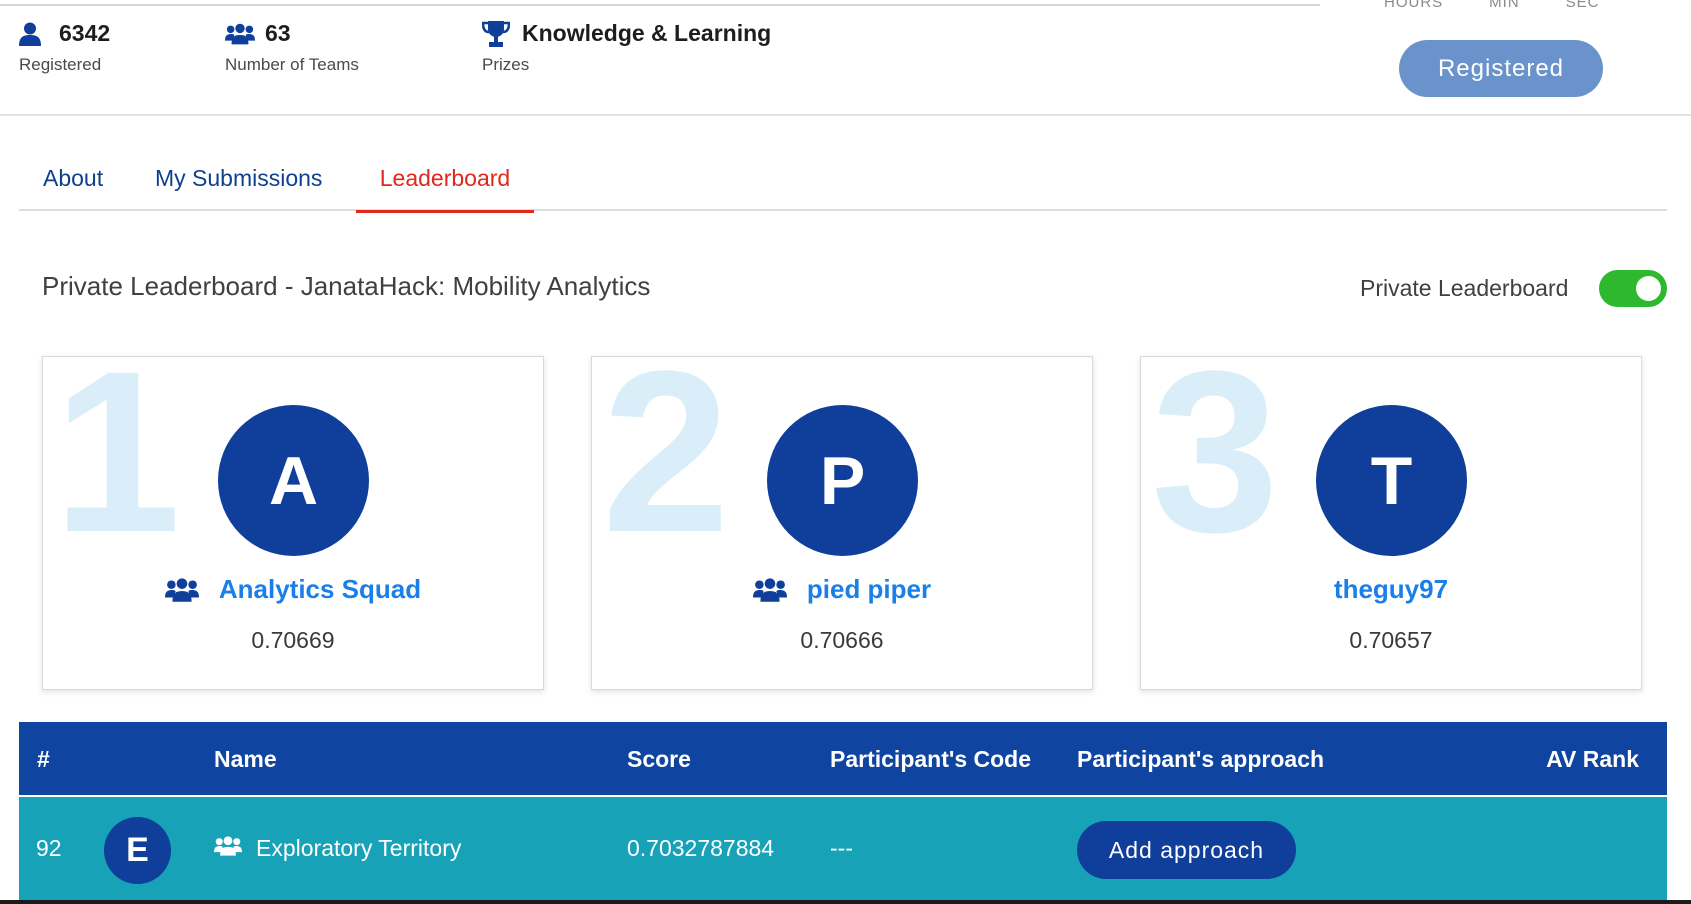 The width and height of the screenshot is (1691, 904). What do you see at coordinates (293, 640) in the screenshot?
I see `podium-score: 0.70669` at bounding box center [293, 640].